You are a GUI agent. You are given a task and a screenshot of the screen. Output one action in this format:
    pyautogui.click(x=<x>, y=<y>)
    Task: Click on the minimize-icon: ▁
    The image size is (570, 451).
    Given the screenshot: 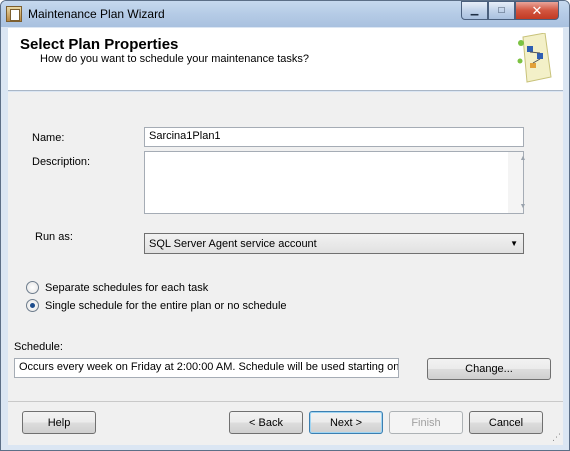 What is the action you would take?
    pyautogui.click(x=474, y=10)
    